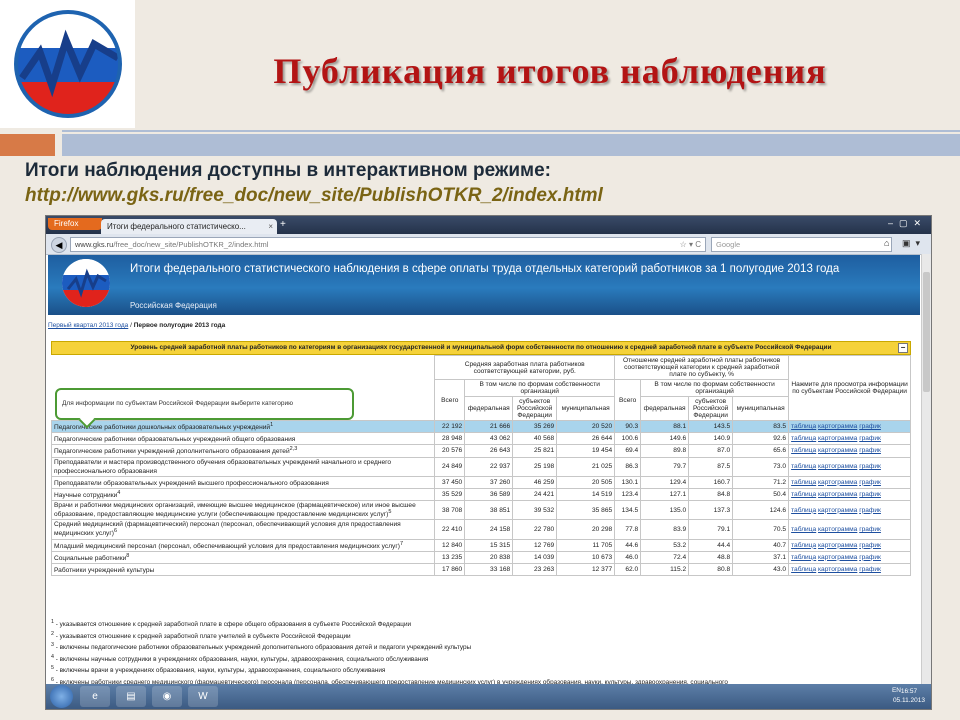  What do you see at coordinates (690, 244) in the screenshot?
I see `reload-icon: ☆ ▾ C` at bounding box center [690, 244].